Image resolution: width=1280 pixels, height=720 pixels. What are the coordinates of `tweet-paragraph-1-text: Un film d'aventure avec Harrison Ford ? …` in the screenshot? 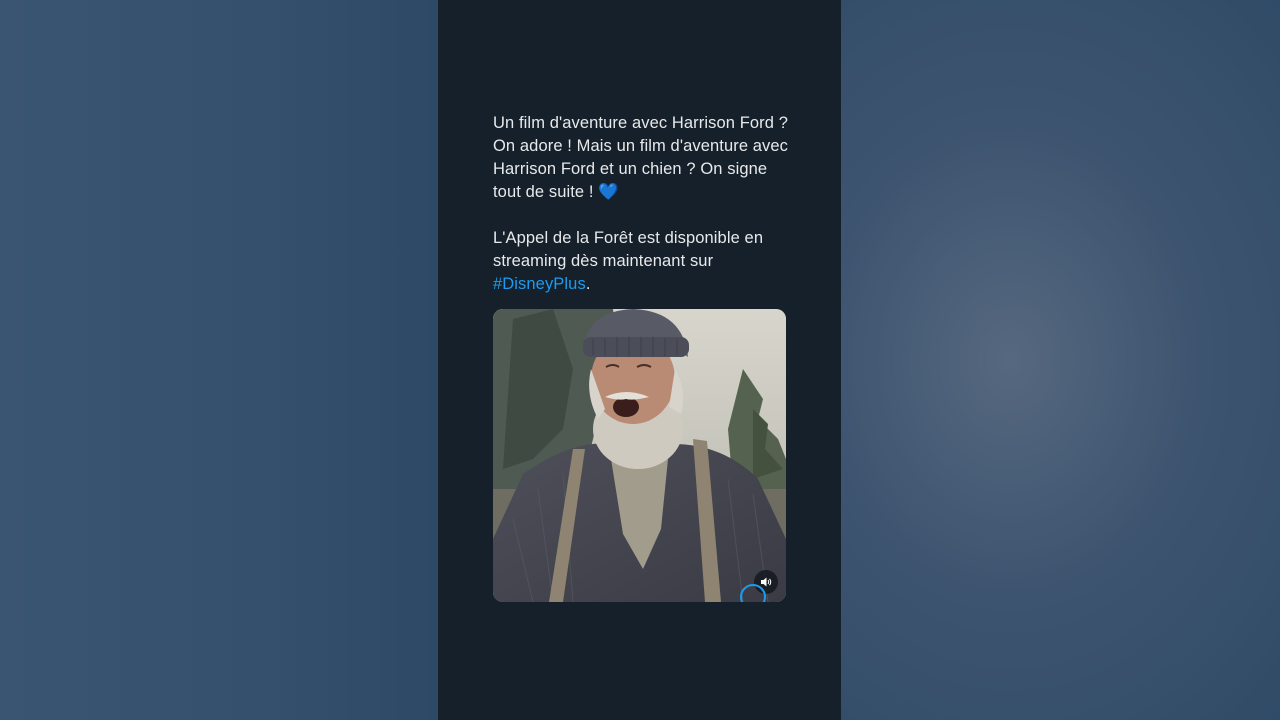 It's located at (641, 157).